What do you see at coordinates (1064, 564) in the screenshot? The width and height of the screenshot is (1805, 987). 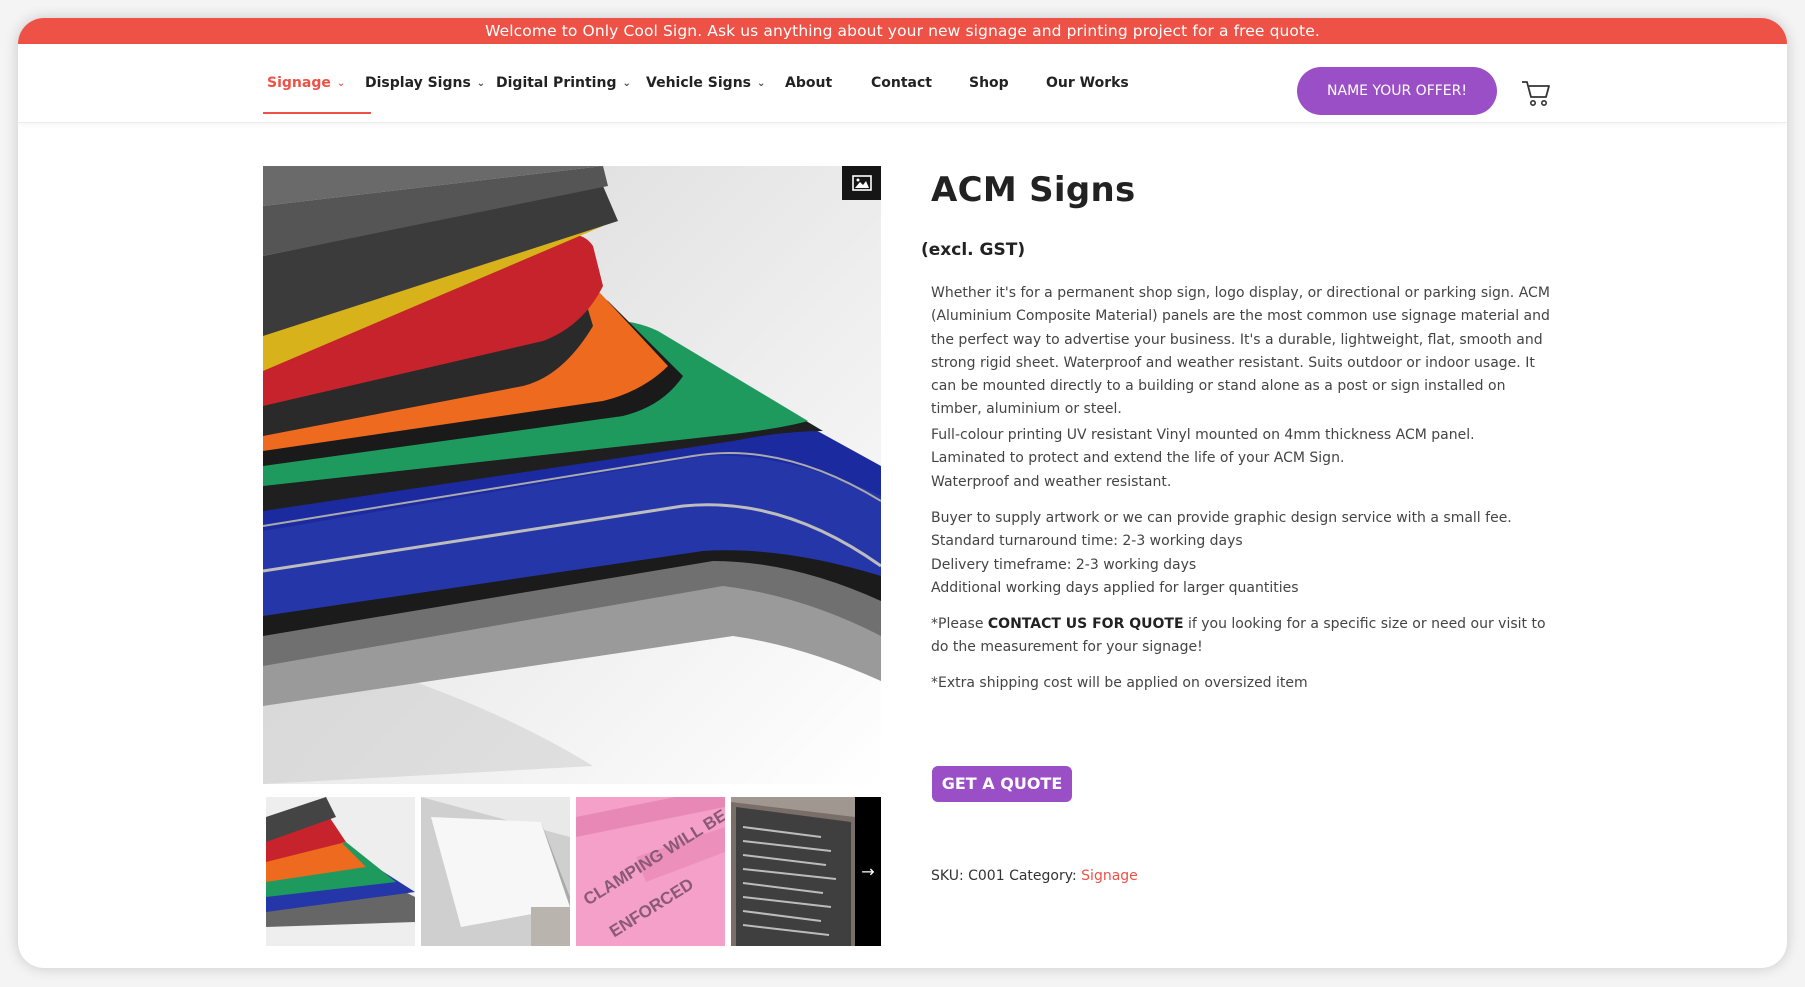 I see `service-line: Delivery timeframe: 2-3 working days` at bounding box center [1064, 564].